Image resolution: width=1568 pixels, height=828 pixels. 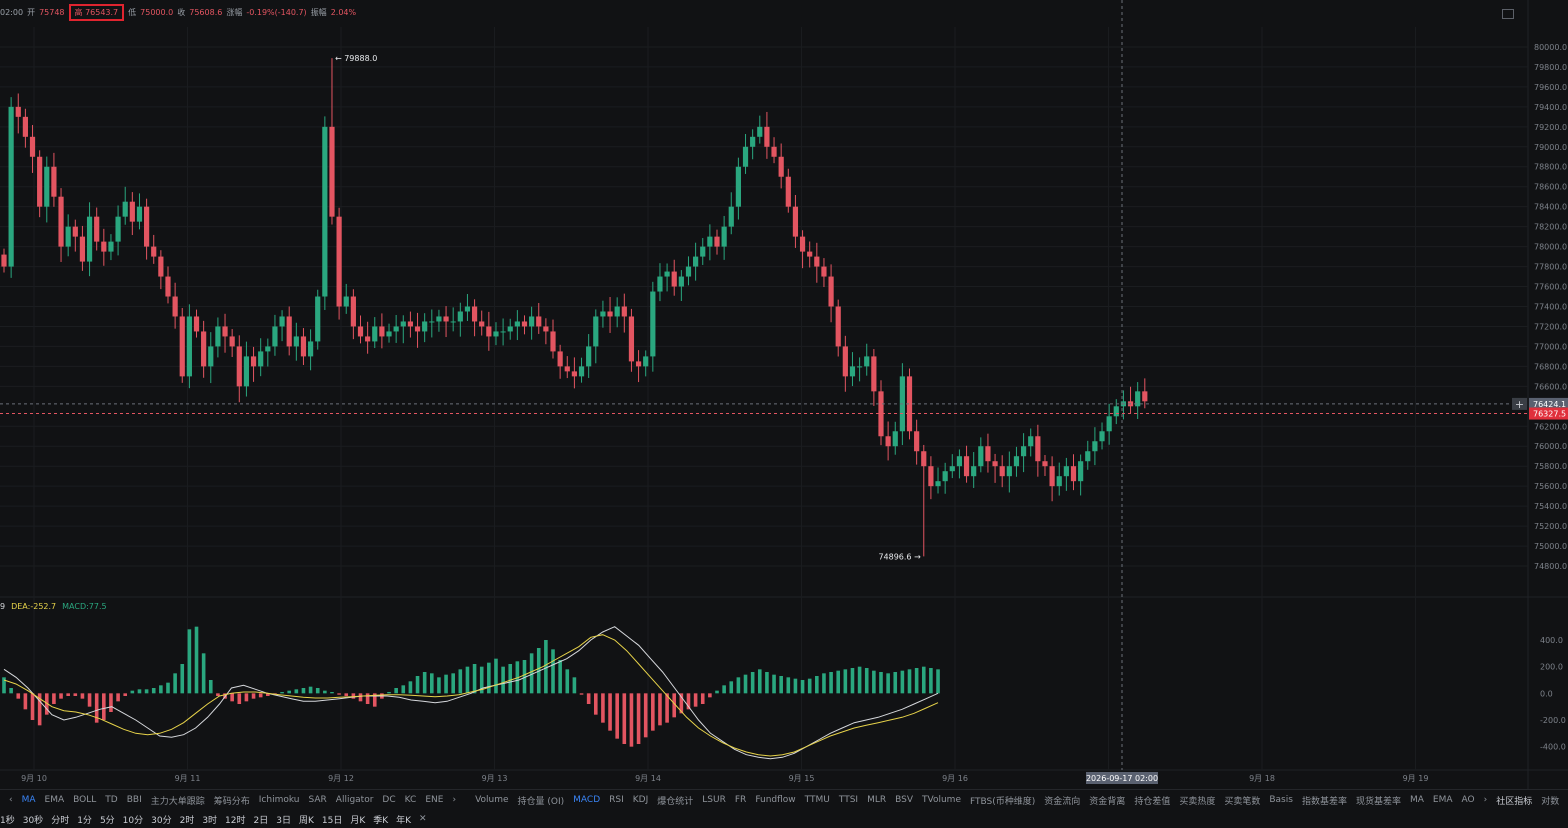 I want to click on sub-indicator-item: LSUR, so click(x=714, y=800).